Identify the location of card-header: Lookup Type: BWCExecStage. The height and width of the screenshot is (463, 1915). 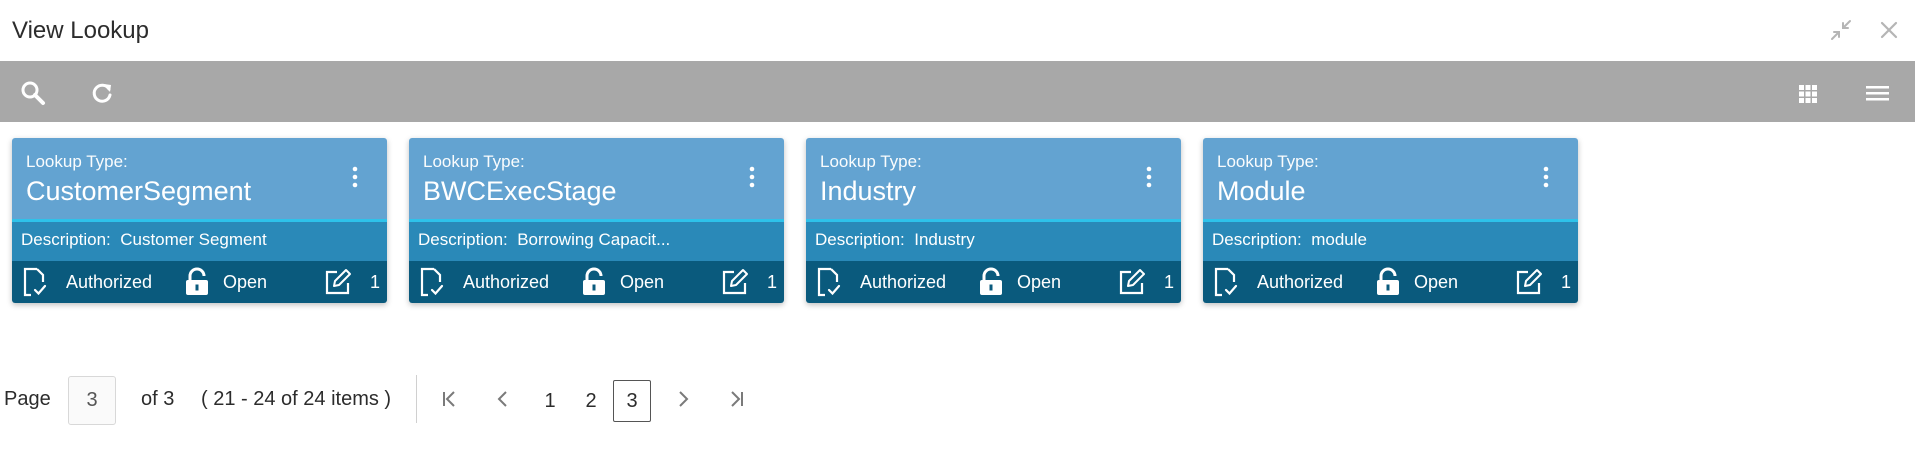
(596, 178).